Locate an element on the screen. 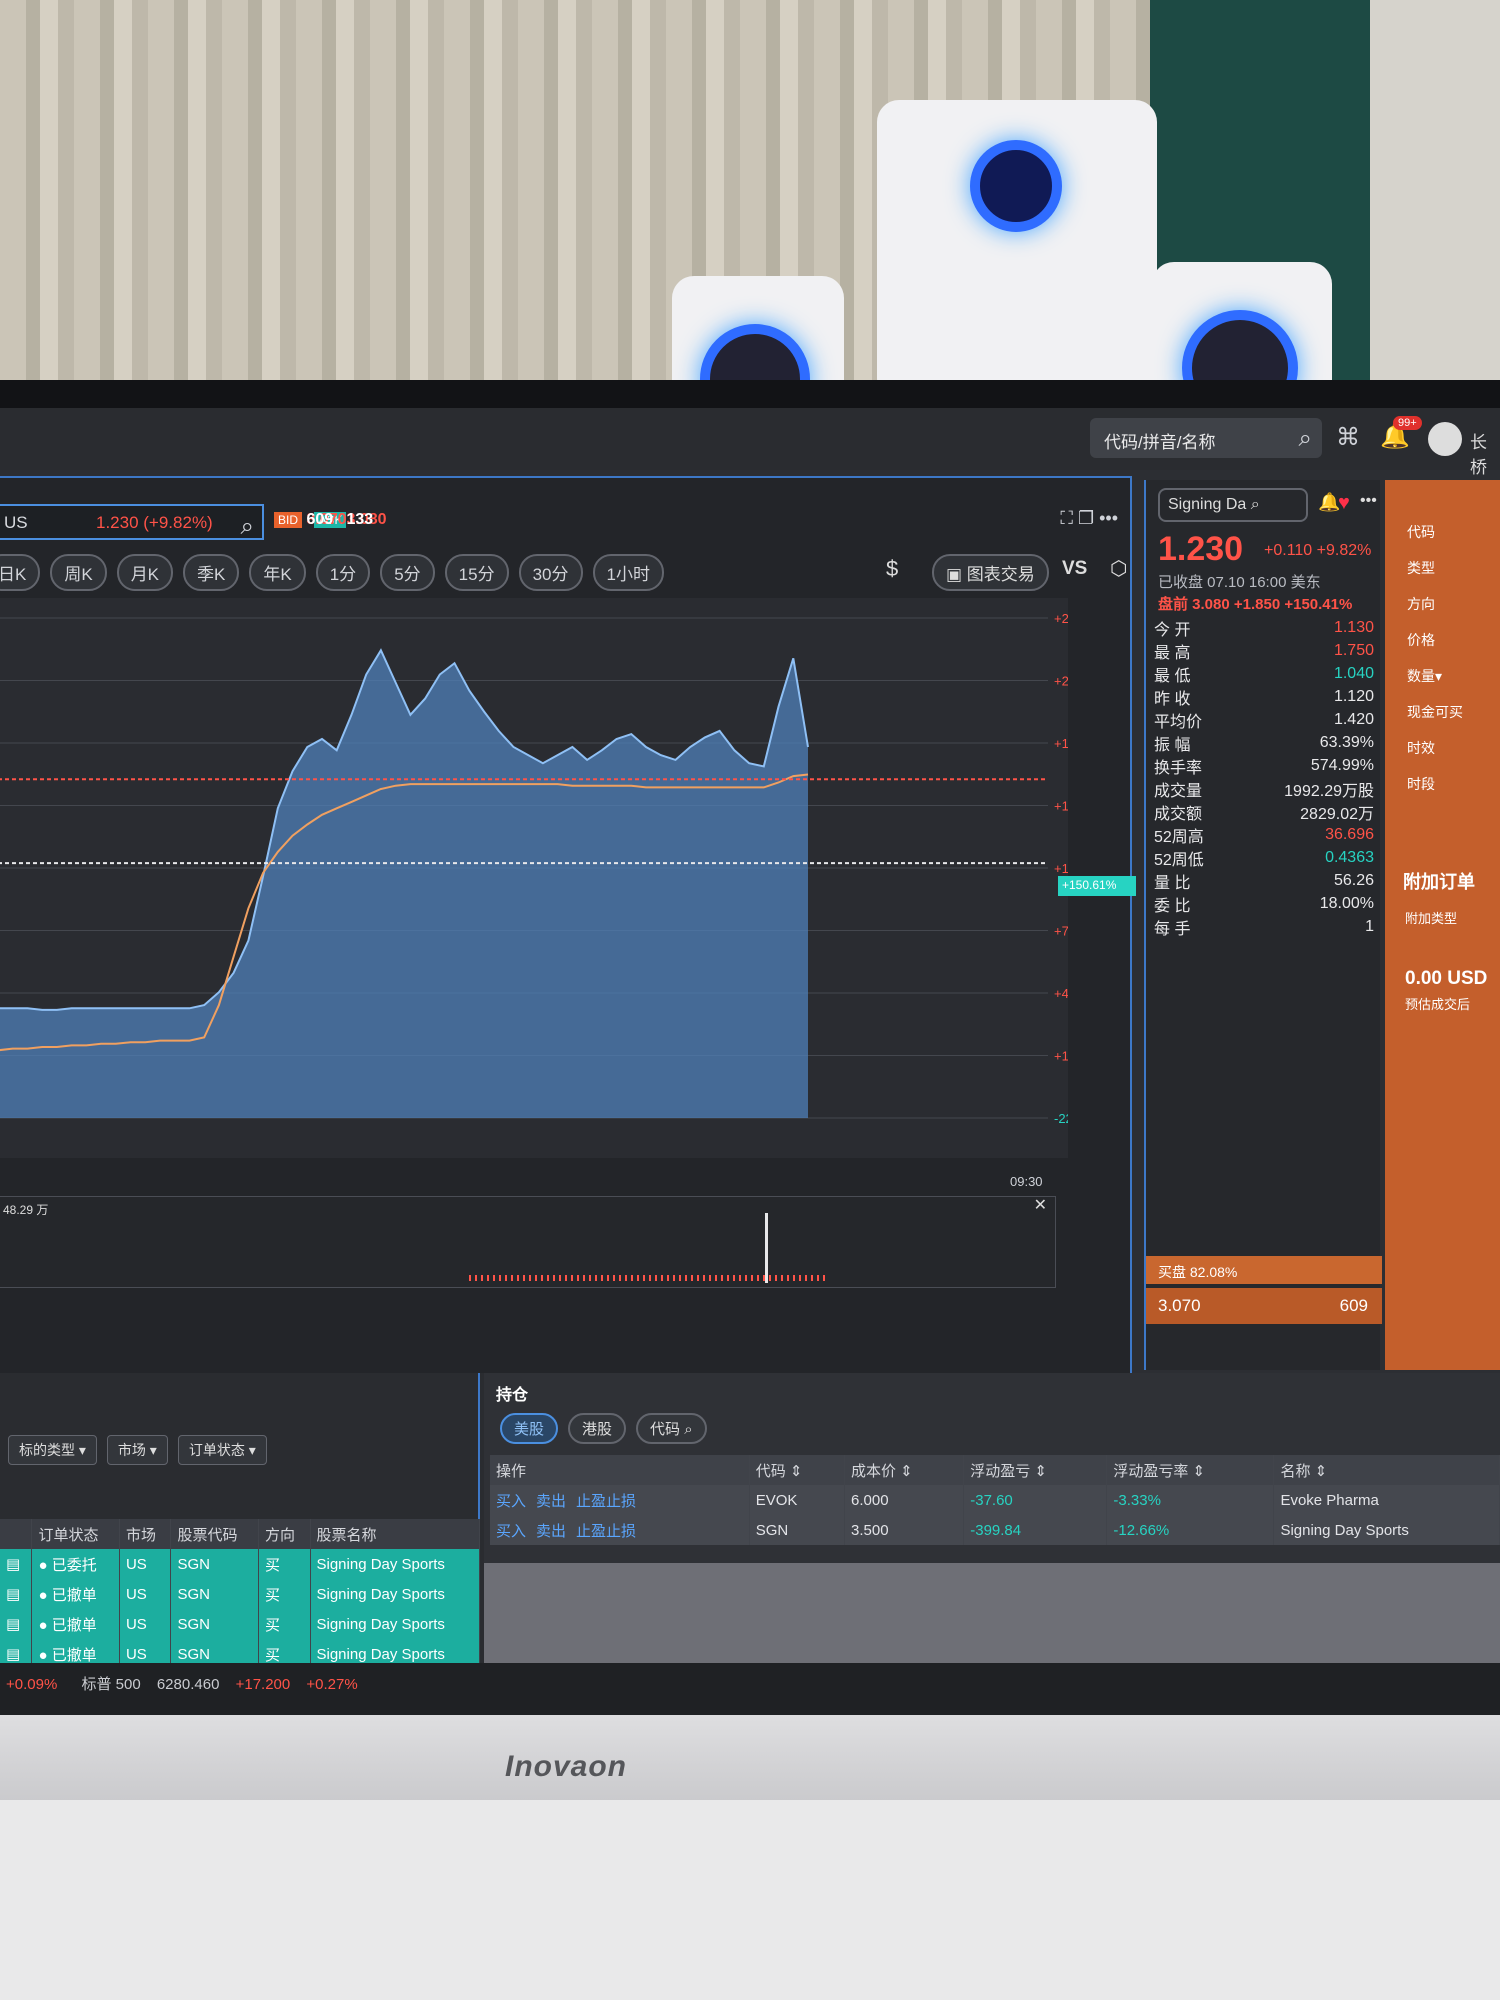 This screenshot has width=1500, height=2000. table-cell: EVOK is located at coordinates (797, 1500).